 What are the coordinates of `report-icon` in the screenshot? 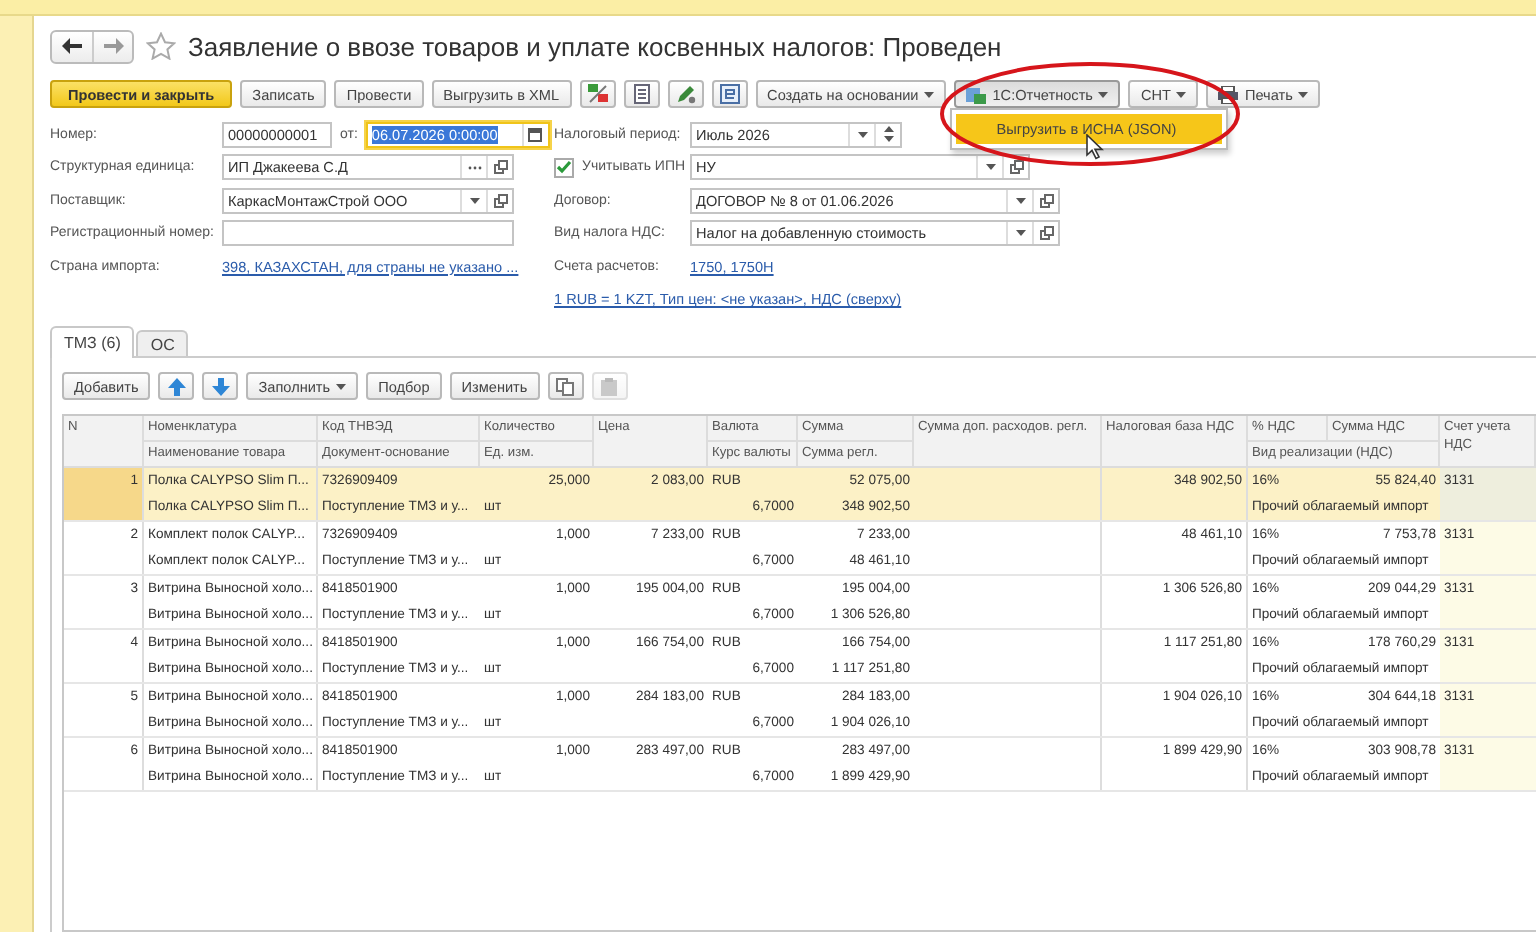 It's located at (976, 94).